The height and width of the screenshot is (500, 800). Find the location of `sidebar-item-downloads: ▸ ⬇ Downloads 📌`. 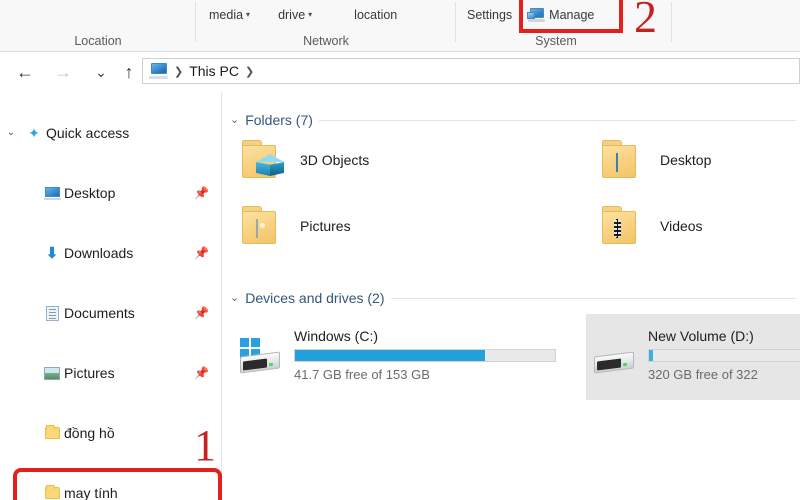

sidebar-item-downloads: ▸ ⬇ Downloads 📌 is located at coordinates (110, 253).